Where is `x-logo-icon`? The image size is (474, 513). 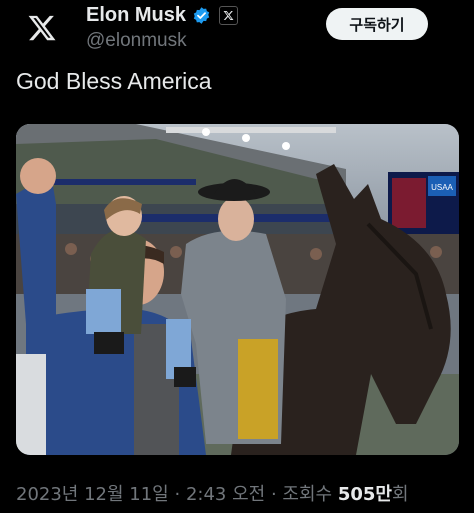 x-logo-icon is located at coordinates (42, 28).